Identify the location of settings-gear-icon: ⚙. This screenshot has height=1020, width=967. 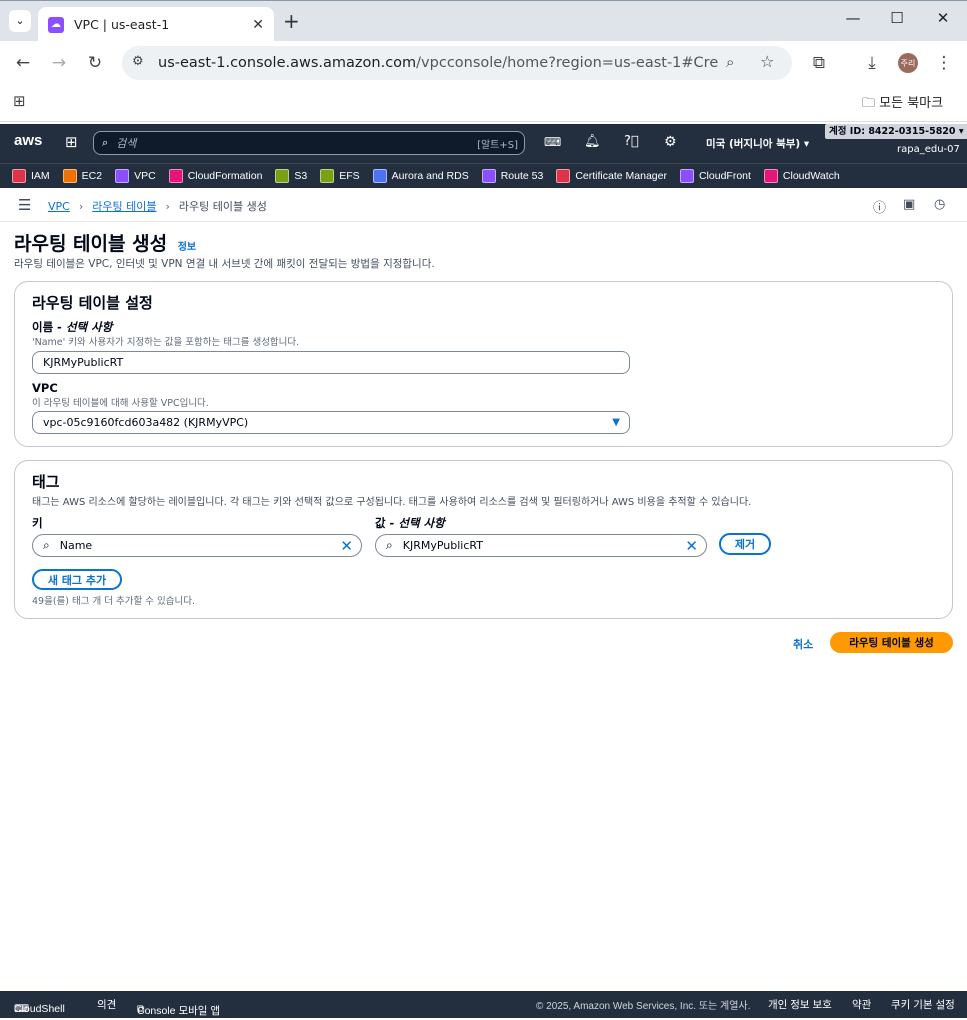
(670, 142).